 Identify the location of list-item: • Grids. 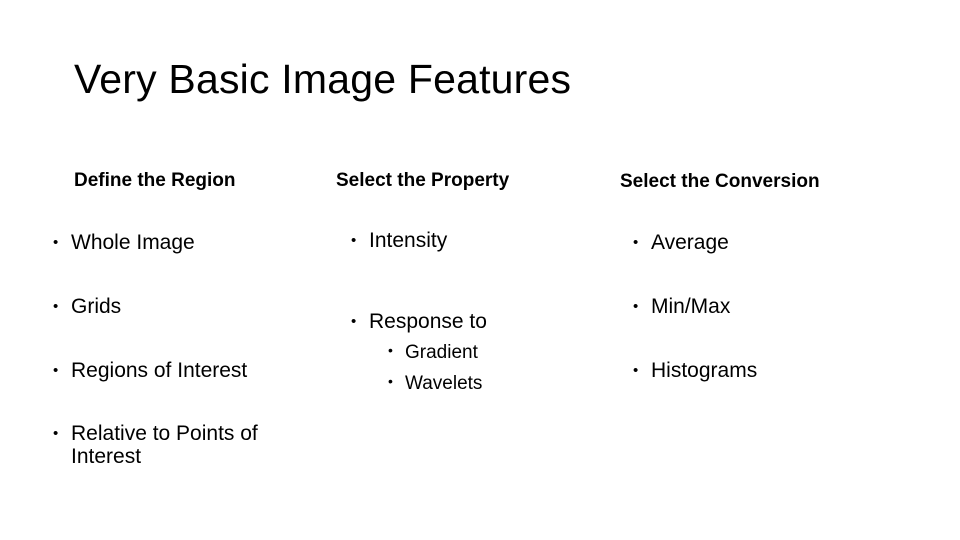
(87, 306).